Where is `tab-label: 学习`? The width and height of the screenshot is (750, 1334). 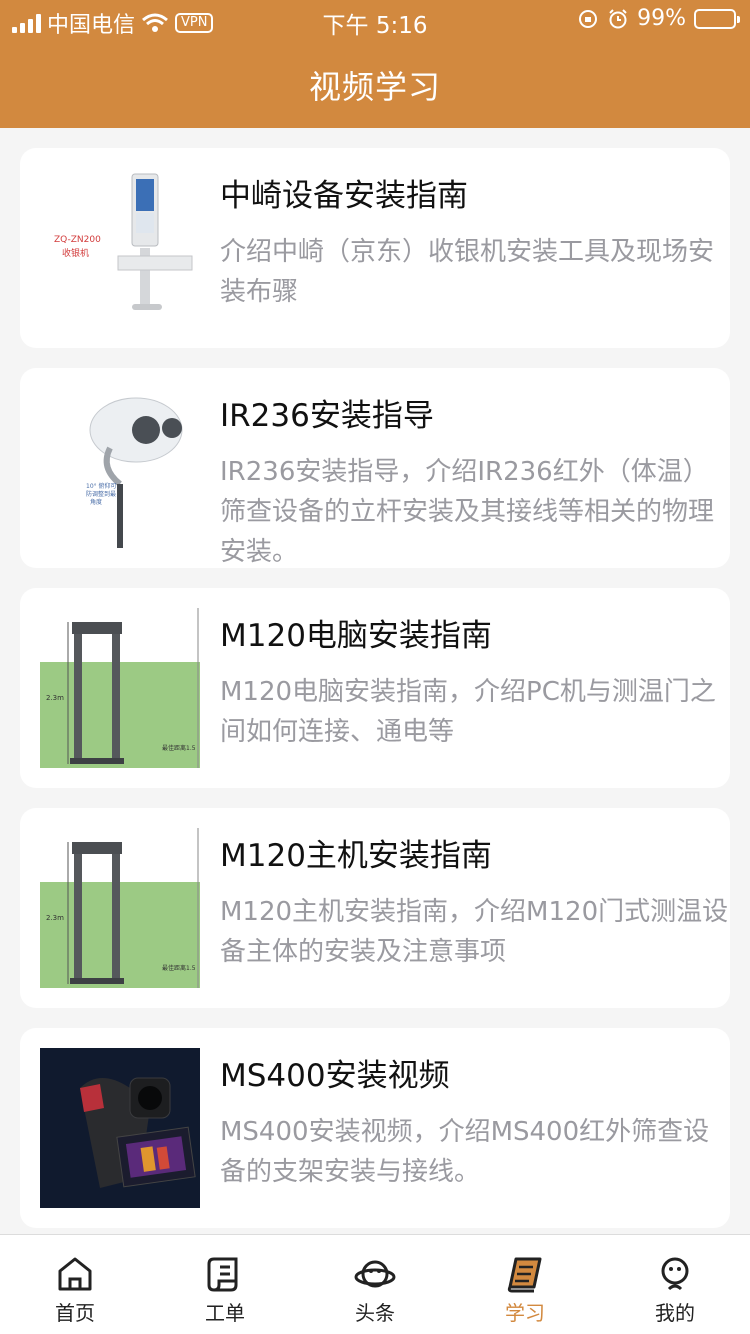 tab-label: 学习 is located at coordinates (525, 1313).